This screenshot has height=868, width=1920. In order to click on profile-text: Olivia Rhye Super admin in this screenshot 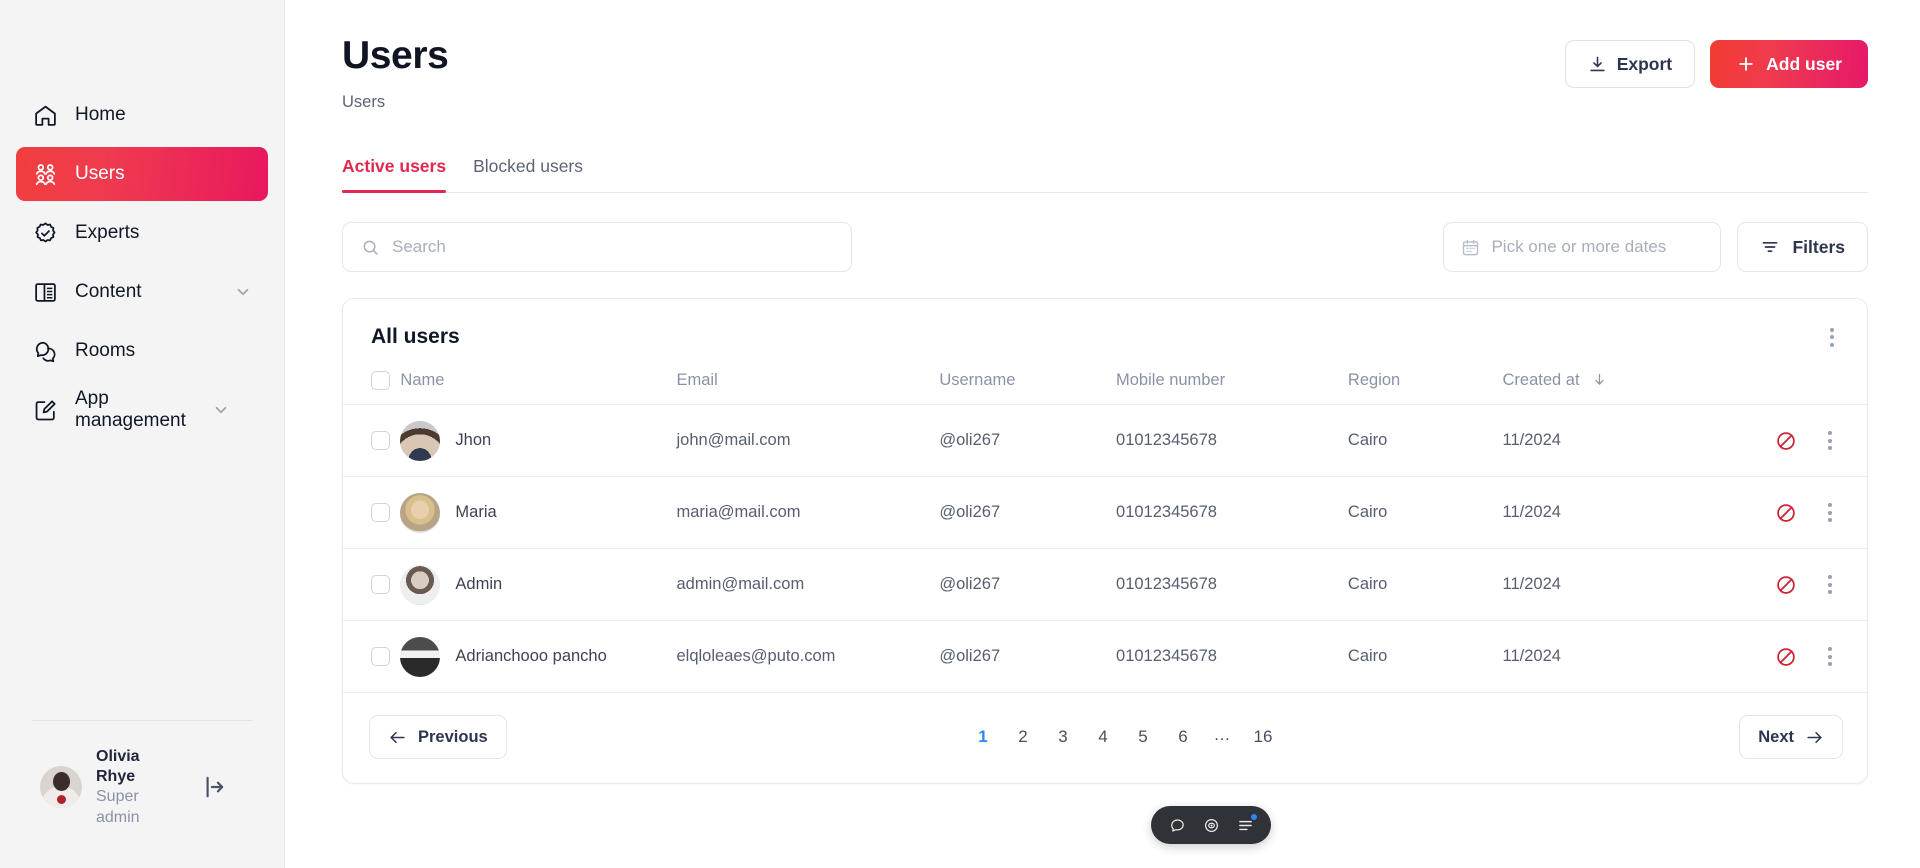, I will do `click(135, 787)`.